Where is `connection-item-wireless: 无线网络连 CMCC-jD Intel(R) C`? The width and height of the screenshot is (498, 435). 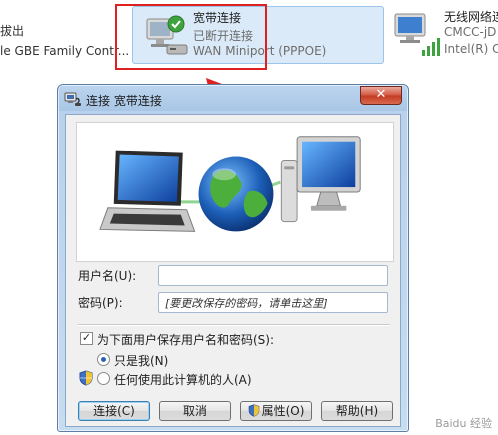 connection-item-wireless: 无线网络连 CMCC-jD Intel(R) C is located at coordinates (444, 36).